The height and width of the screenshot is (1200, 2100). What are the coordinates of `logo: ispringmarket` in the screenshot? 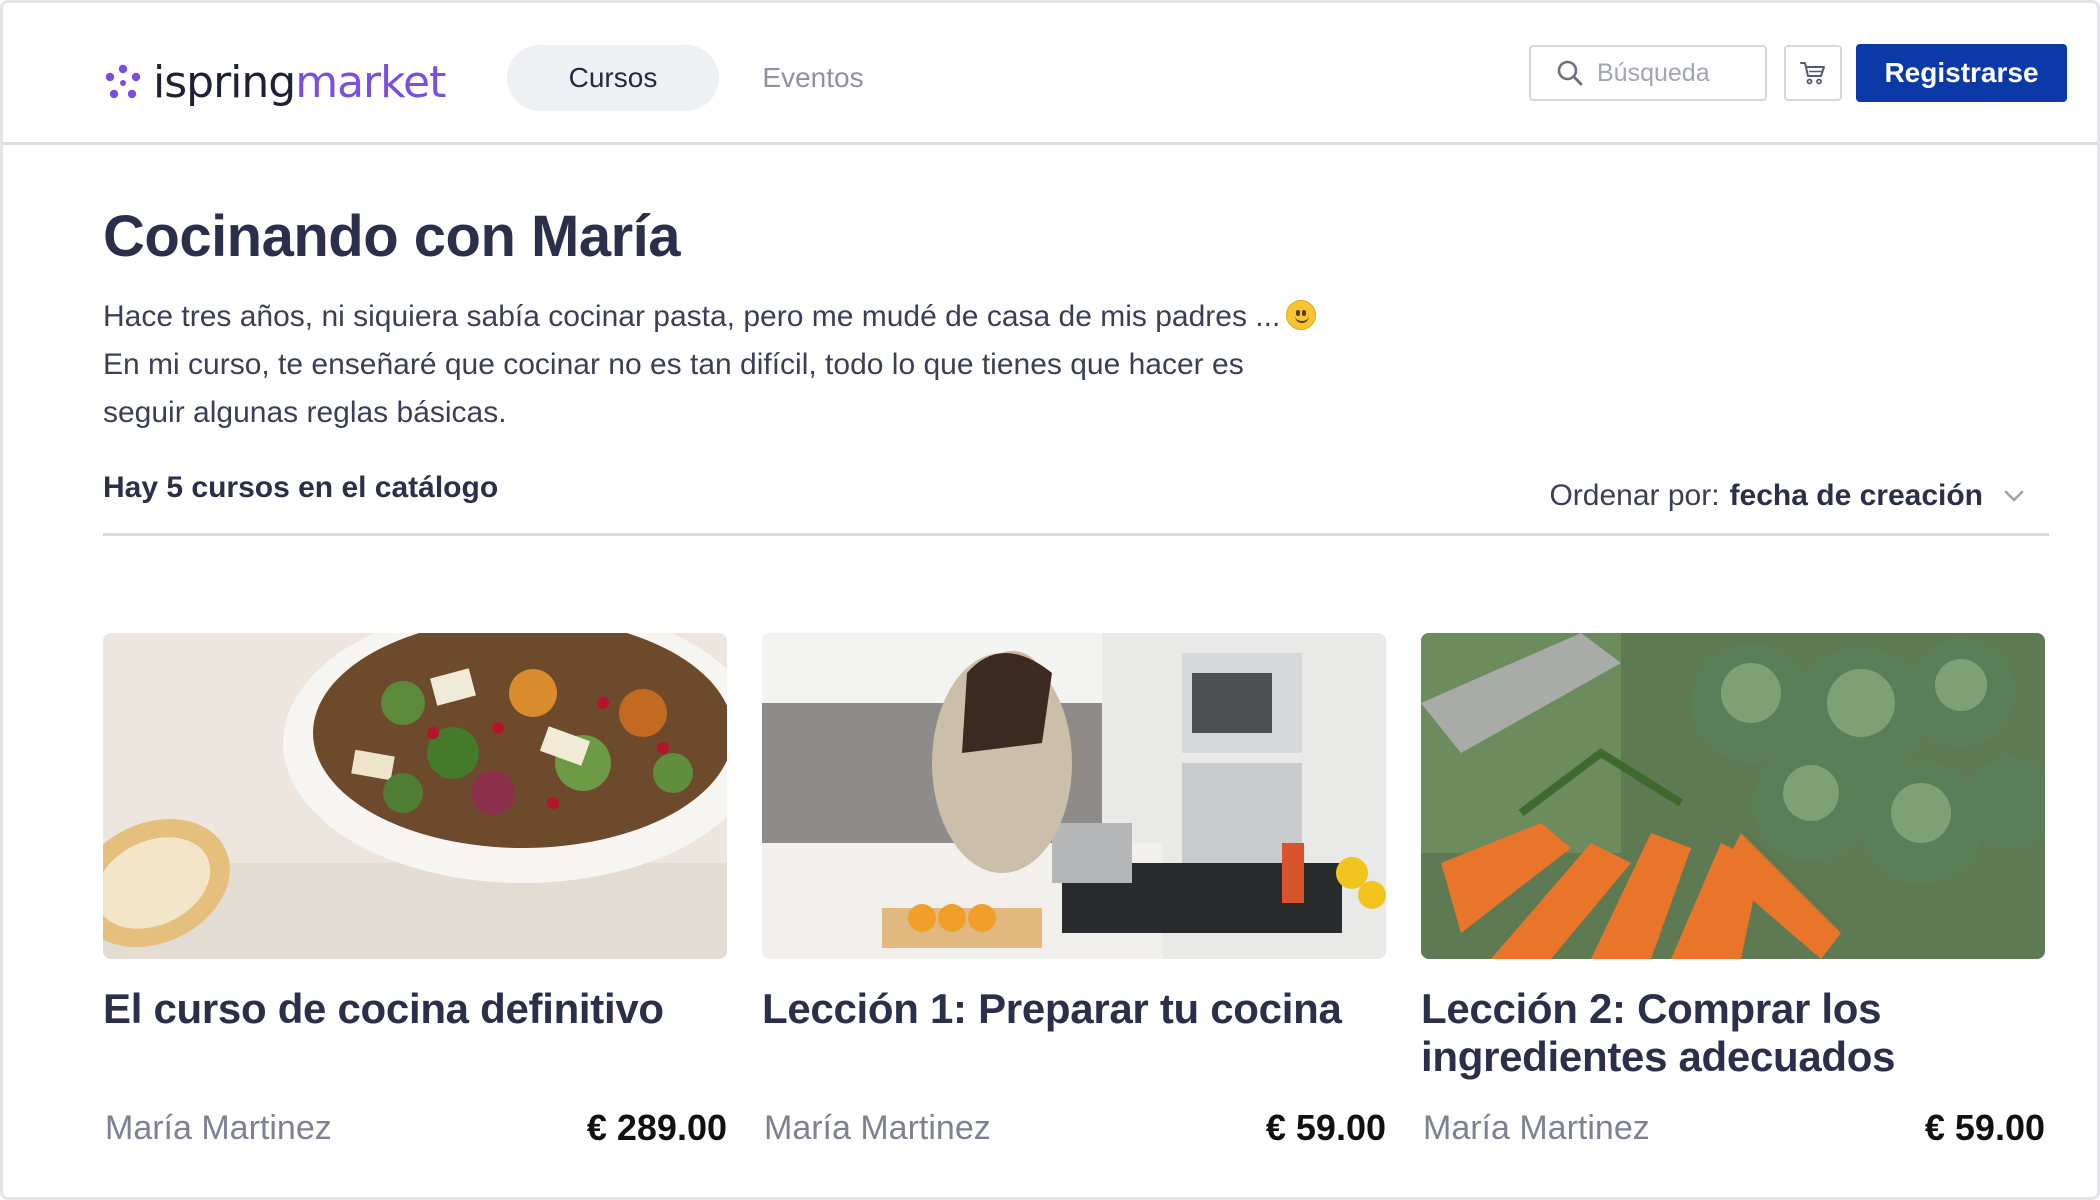 It's located at (274, 83).